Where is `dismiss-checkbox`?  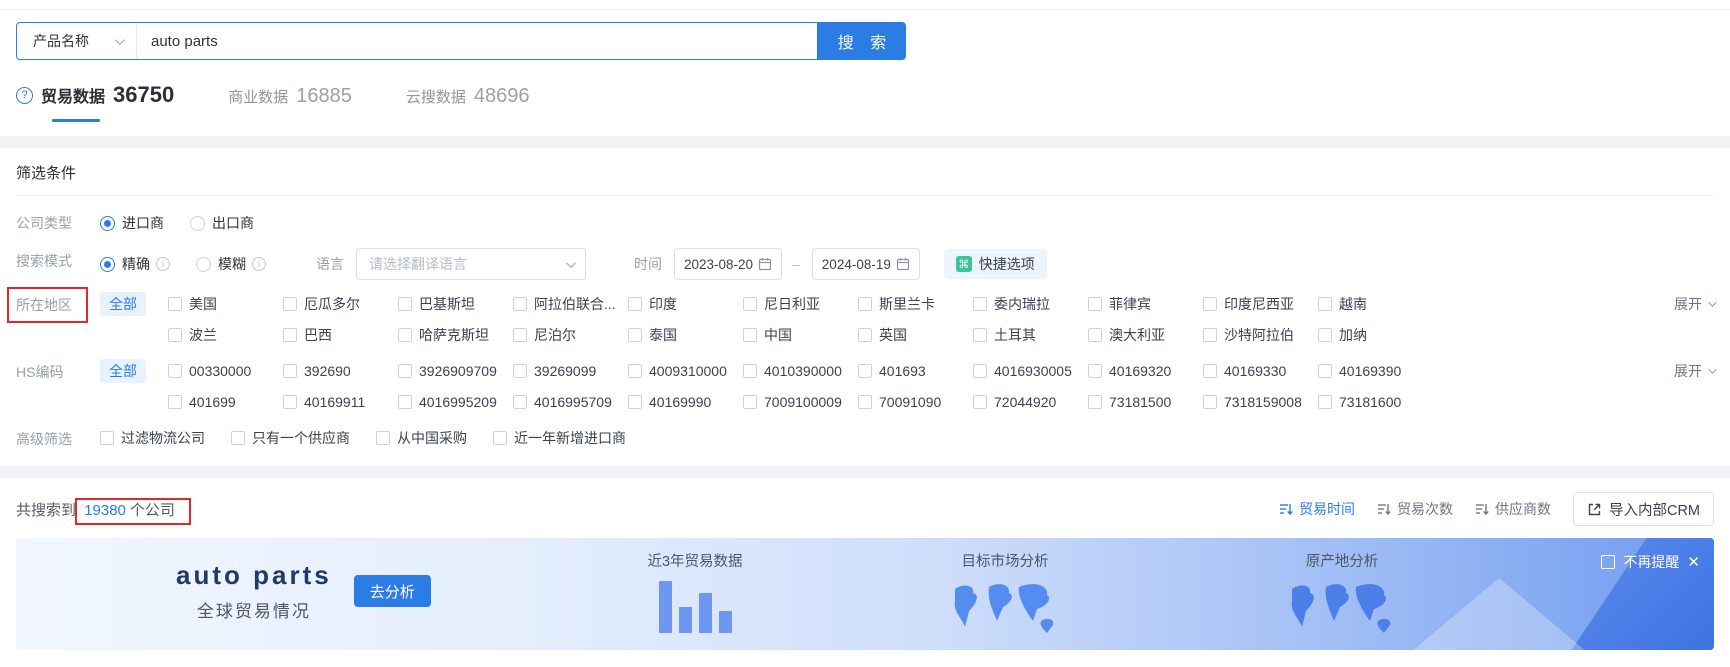 dismiss-checkbox is located at coordinates (1608, 562).